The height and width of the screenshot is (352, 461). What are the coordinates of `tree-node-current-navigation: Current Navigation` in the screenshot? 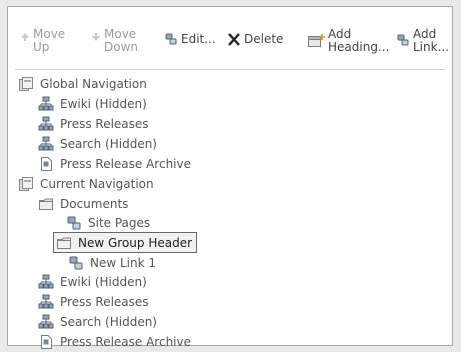 It's located at (86, 183).